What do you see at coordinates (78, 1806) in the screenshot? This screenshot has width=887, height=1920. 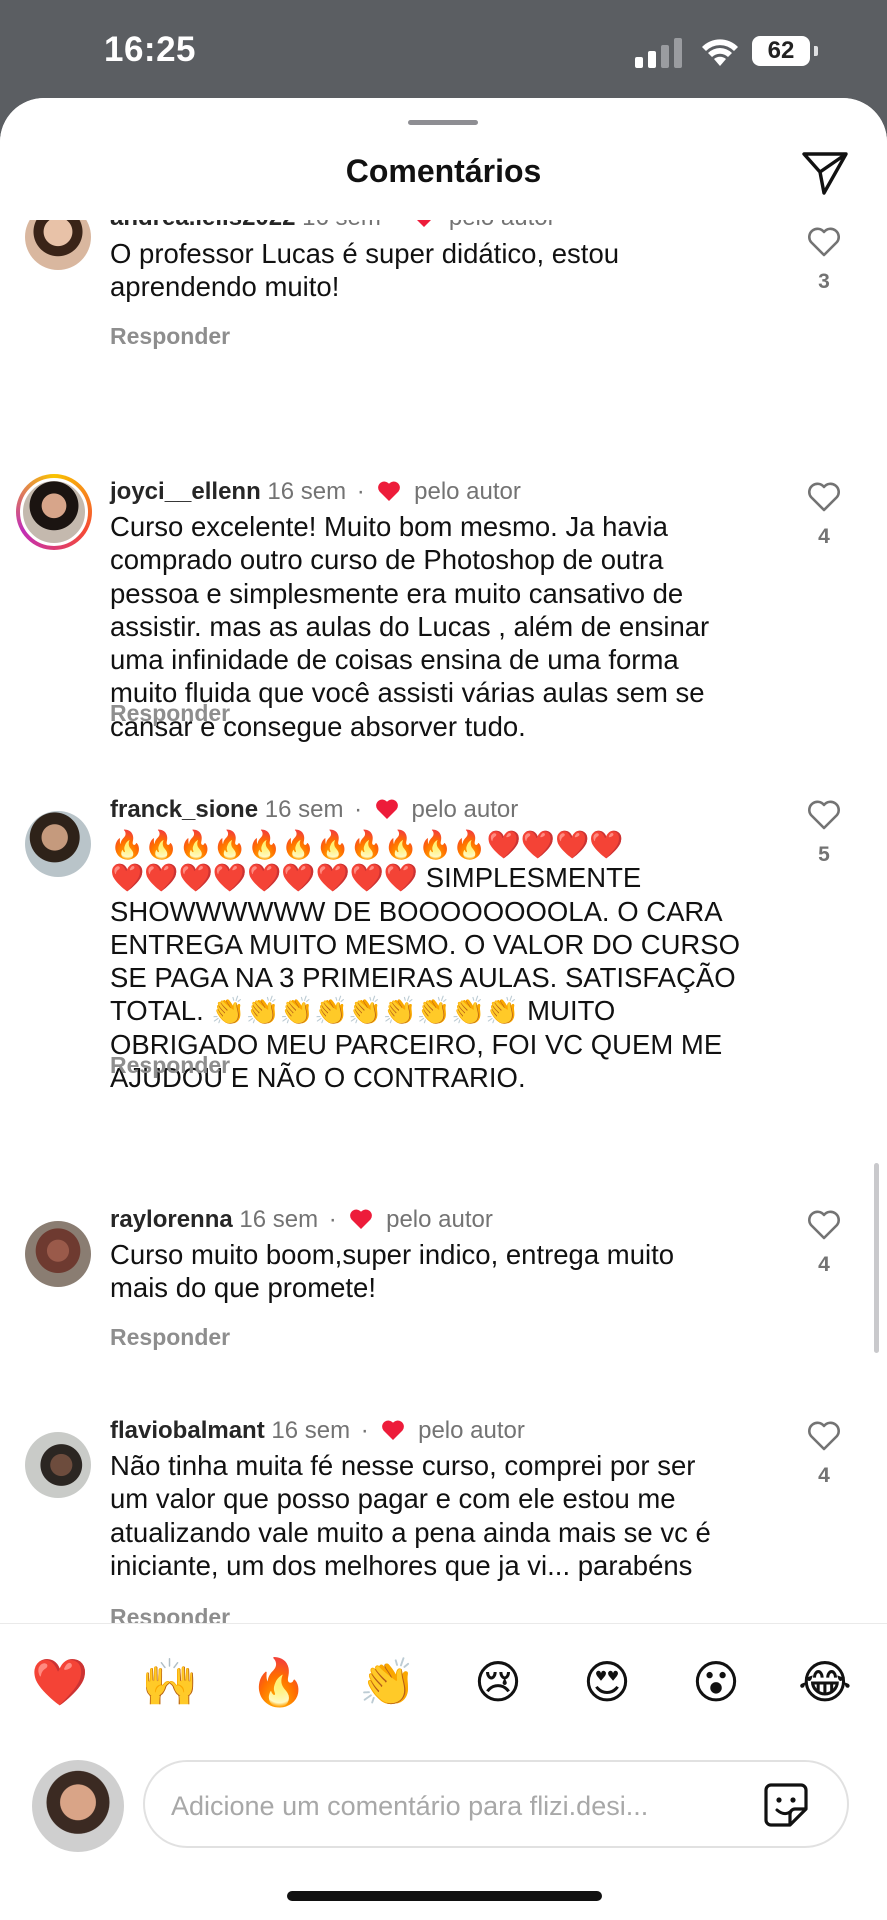 I see `current-user-avatar` at bounding box center [78, 1806].